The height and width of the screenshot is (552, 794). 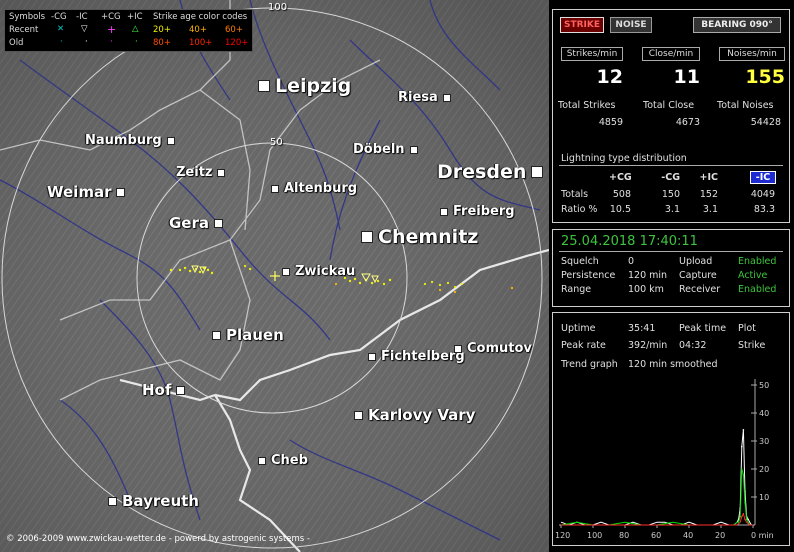 What do you see at coordinates (642, 328) in the screenshot?
I see `uptime-value: 35:41` at bounding box center [642, 328].